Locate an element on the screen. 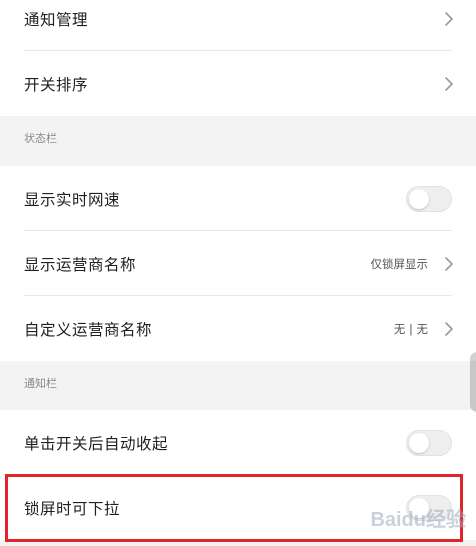 The width and height of the screenshot is (476, 546). row-switch-sorting: 开关排序 is located at coordinates (238, 83).